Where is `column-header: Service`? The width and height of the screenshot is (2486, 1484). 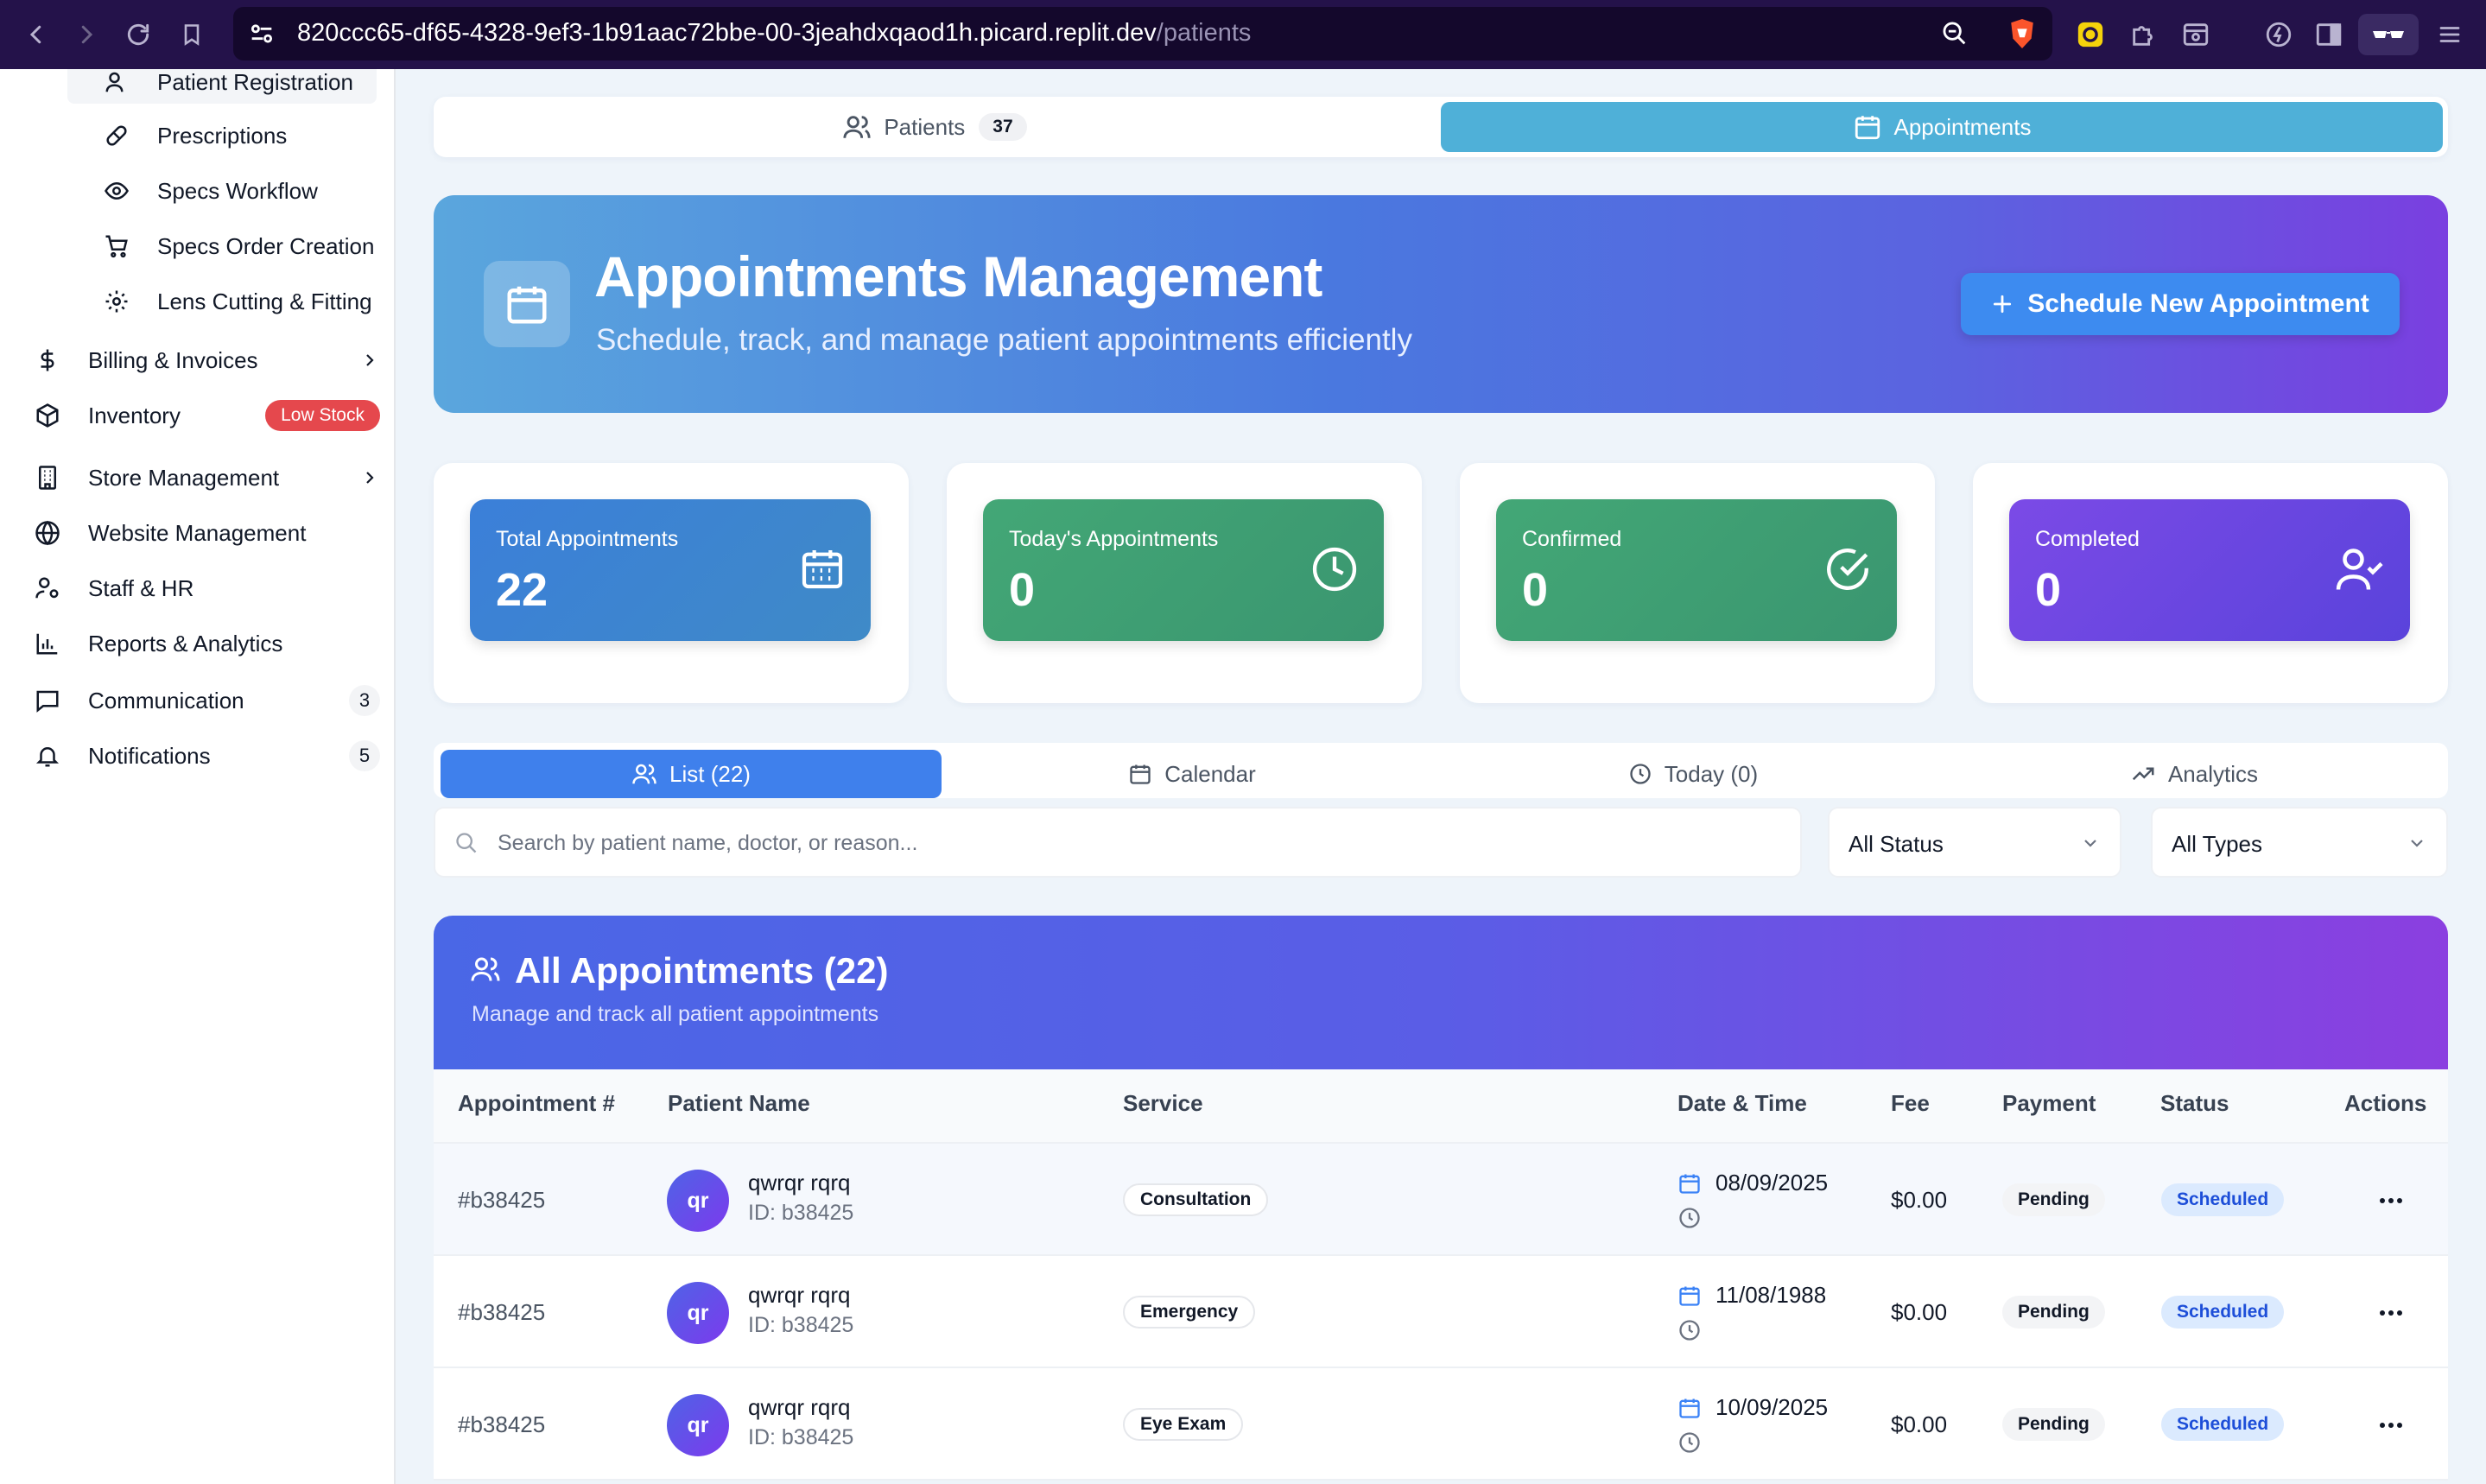
column-header: Service is located at coordinates (1163, 1103).